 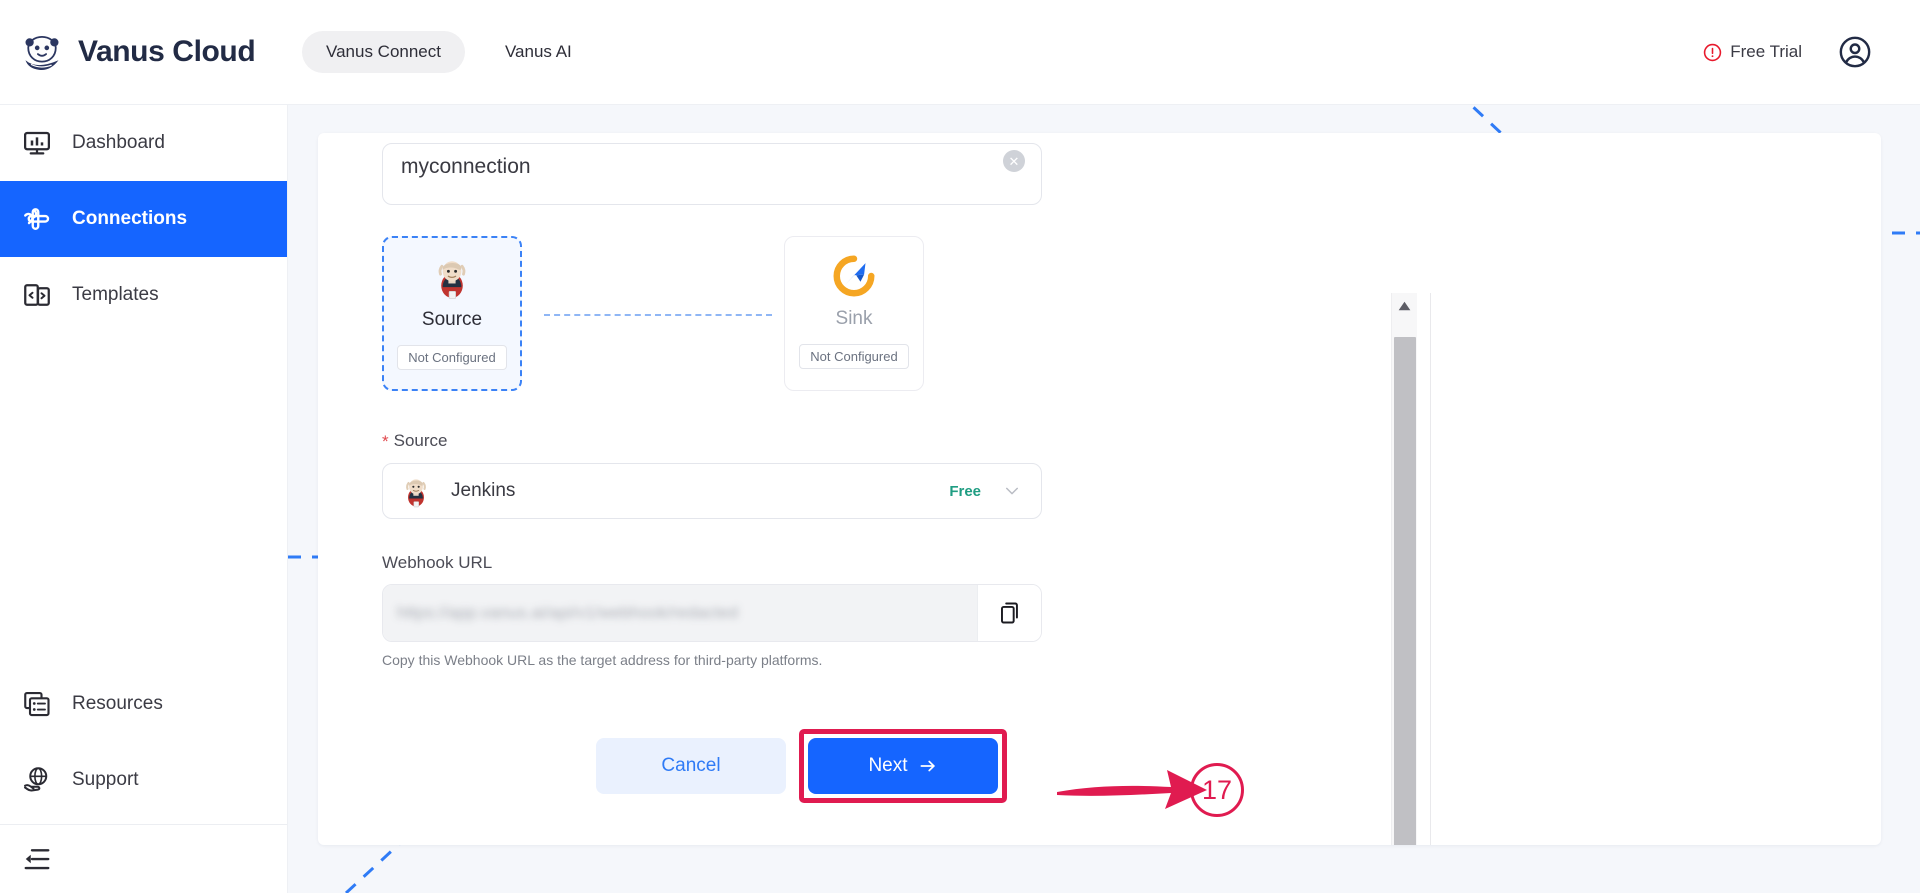 I want to click on connection-name-value: myconnection, so click(x=466, y=166).